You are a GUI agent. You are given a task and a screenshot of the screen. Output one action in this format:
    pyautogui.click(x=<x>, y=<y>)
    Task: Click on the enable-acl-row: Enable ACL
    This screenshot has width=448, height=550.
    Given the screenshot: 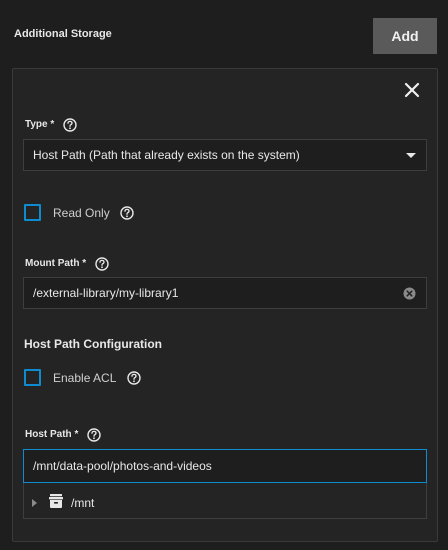 What is the action you would take?
    pyautogui.click(x=82, y=377)
    